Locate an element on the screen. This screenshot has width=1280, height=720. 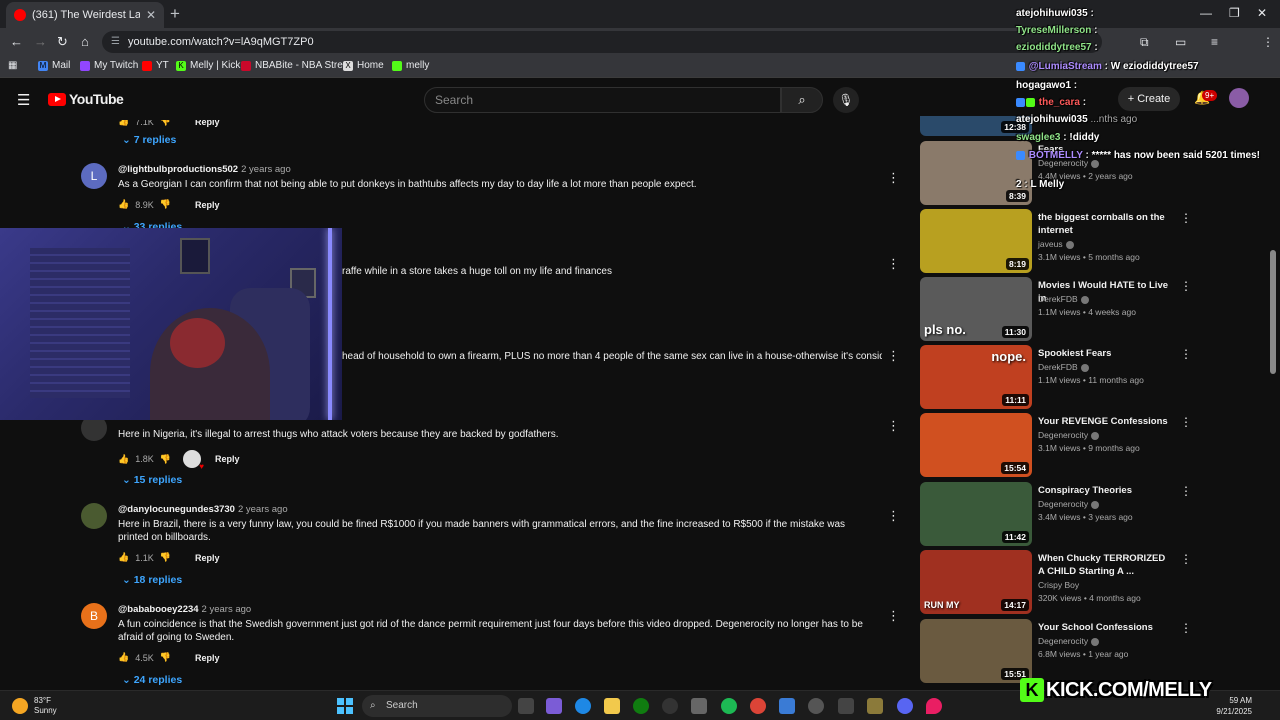
system-clock: 59 AM 9/21/2025 is located at coordinates (1229, 706).